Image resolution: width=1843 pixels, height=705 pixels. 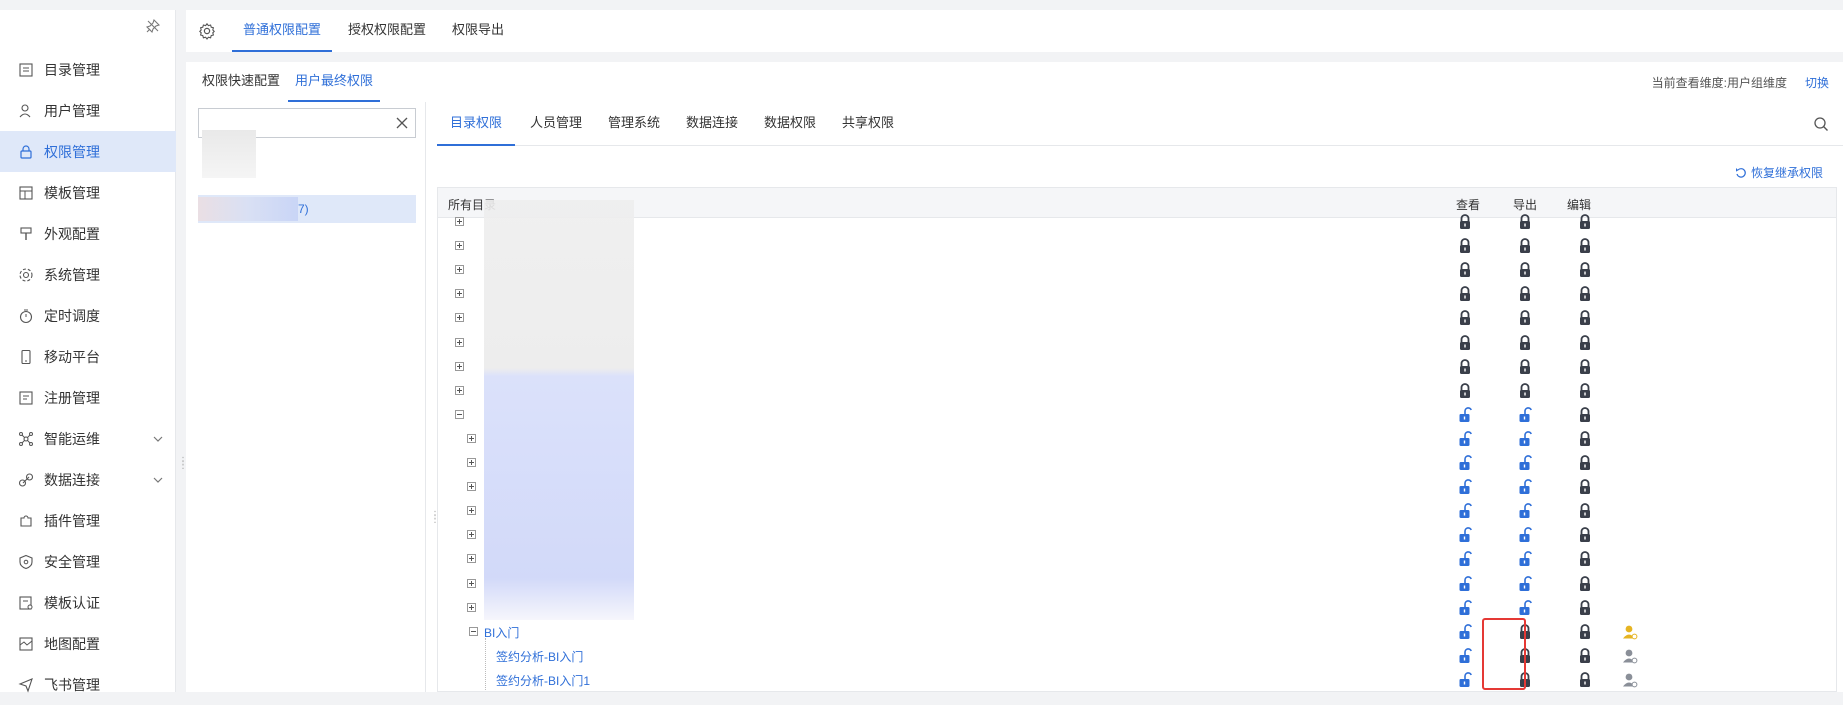 What do you see at coordinates (556, 124) in the screenshot?
I see `tab-personnel-management: 人员管理` at bounding box center [556, 124].